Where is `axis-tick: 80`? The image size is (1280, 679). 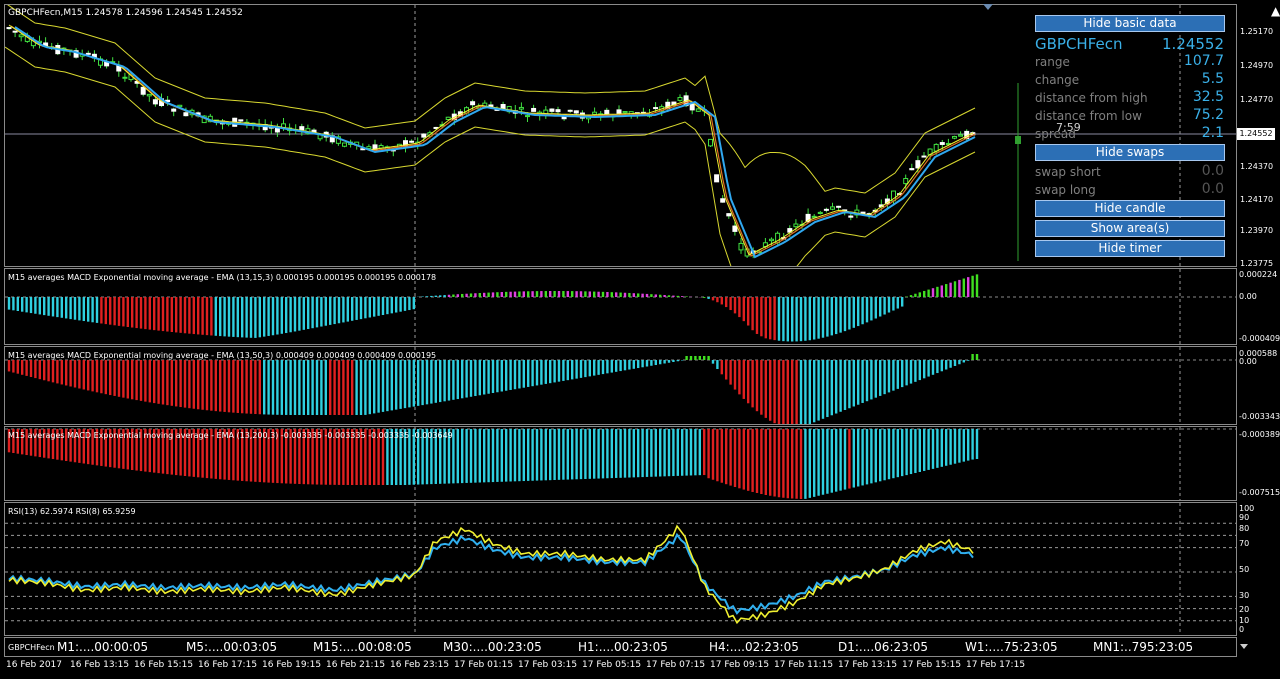 axis-tick: 80 is located at coordinates (1244, 528).